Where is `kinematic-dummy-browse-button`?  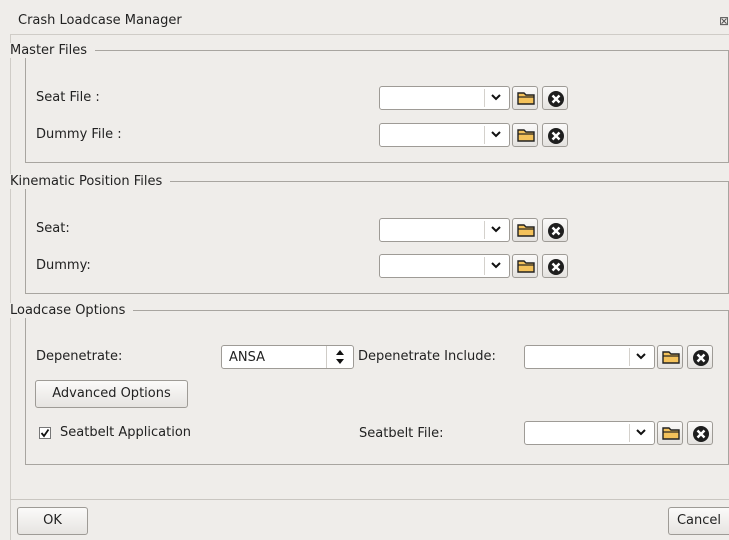
kinematic-dummy-browse-button is located at coordinates (525, 266).